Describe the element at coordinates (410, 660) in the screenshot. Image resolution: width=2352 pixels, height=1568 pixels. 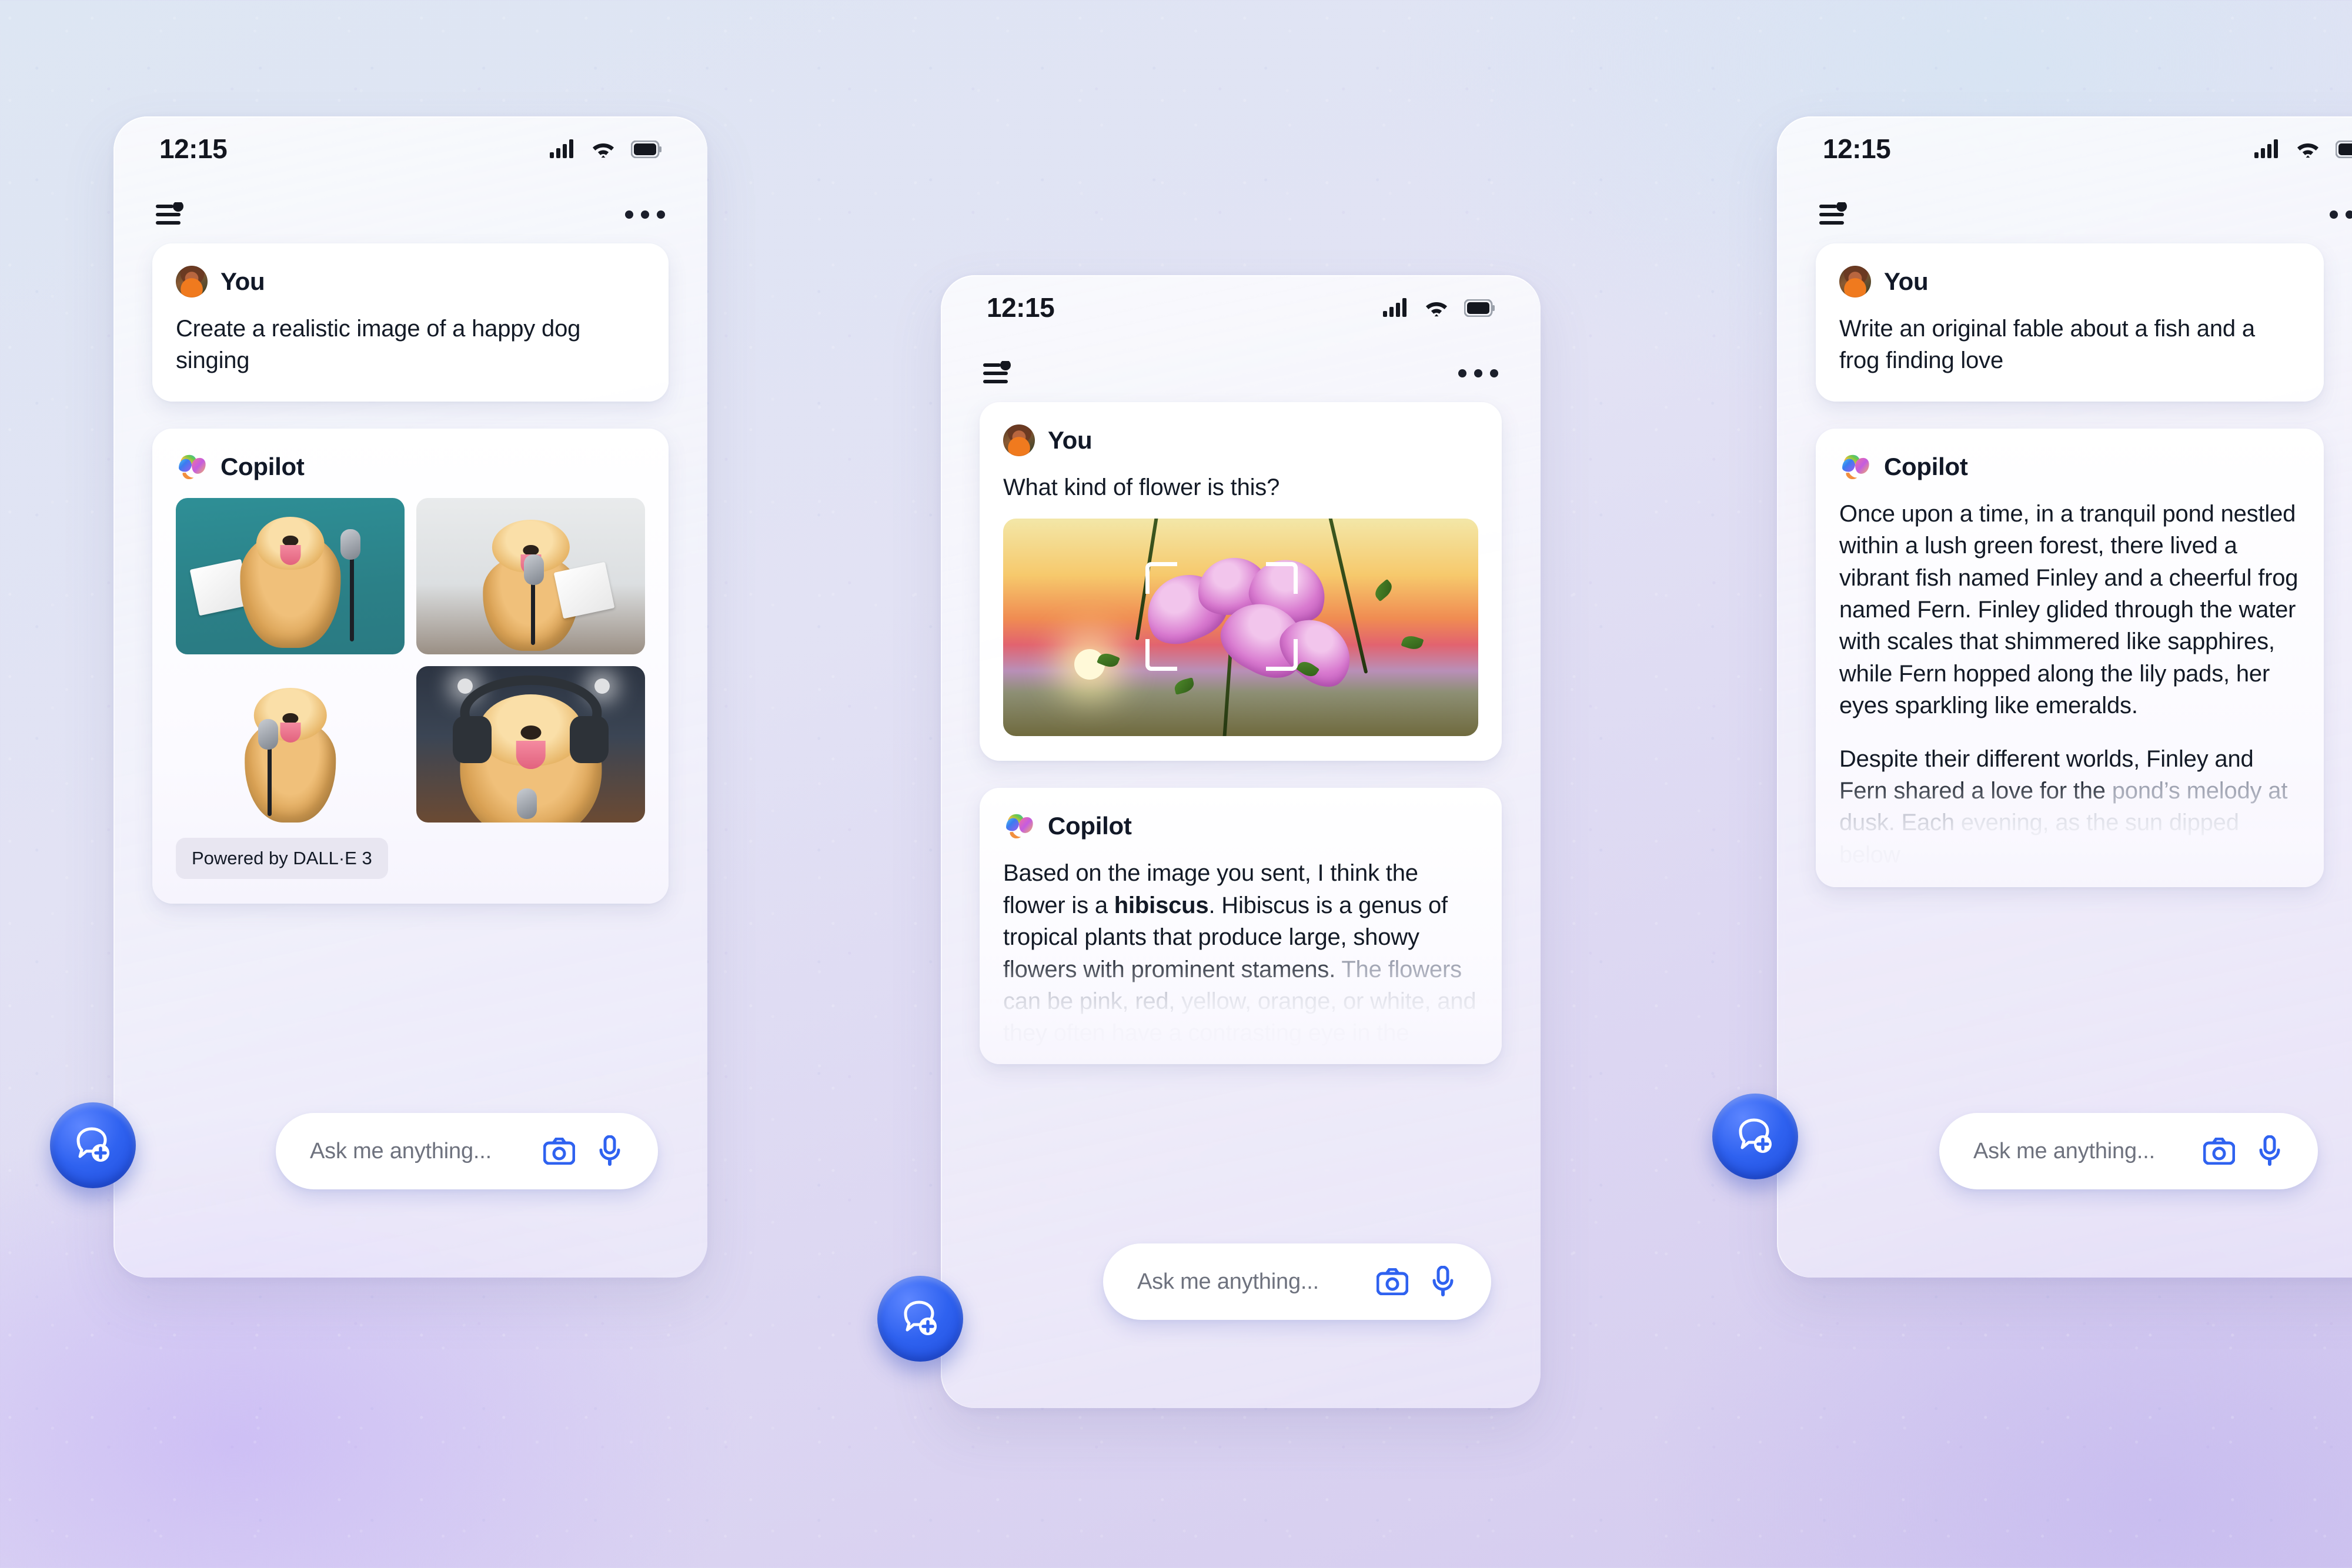
I see `generated-image-grid` at that location.